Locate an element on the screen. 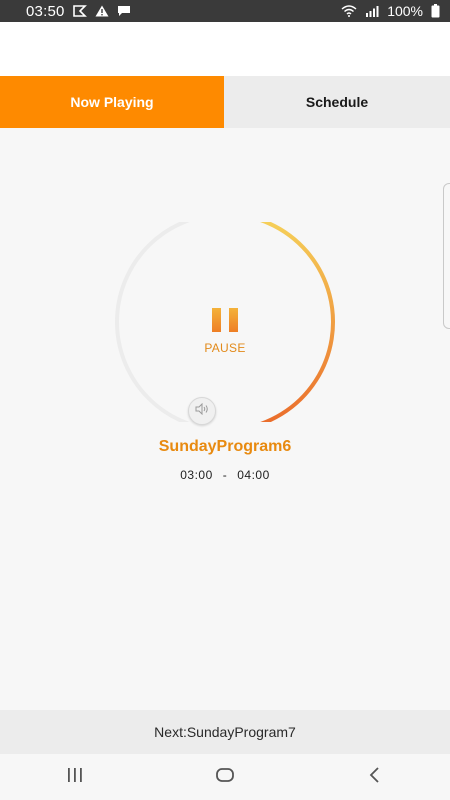 The height and width of the screenshot is (800, 450). program-end-time: 04:00 is located at coordinates (253, 475).